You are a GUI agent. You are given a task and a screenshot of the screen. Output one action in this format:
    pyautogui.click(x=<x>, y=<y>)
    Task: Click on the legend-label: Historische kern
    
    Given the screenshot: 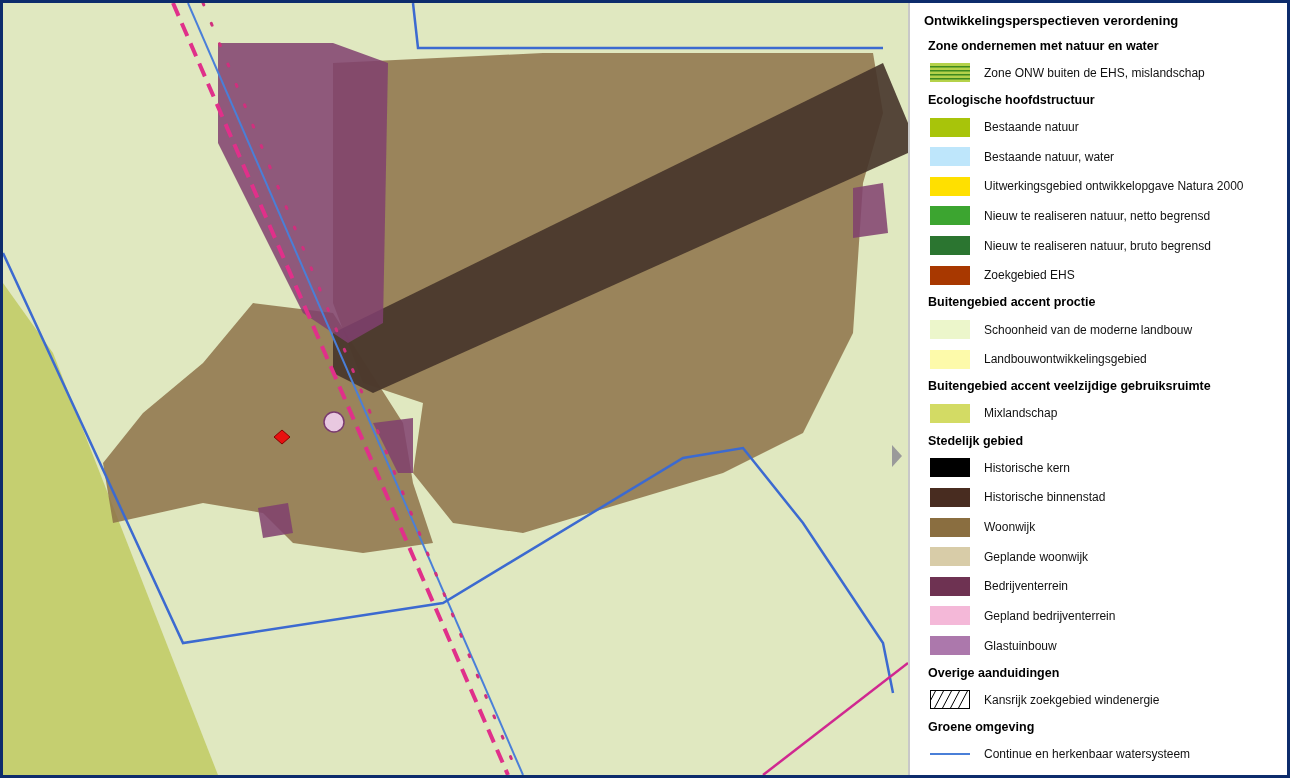 What is the action you would take?
    pyautogui.click(x=1027, y=467)
    